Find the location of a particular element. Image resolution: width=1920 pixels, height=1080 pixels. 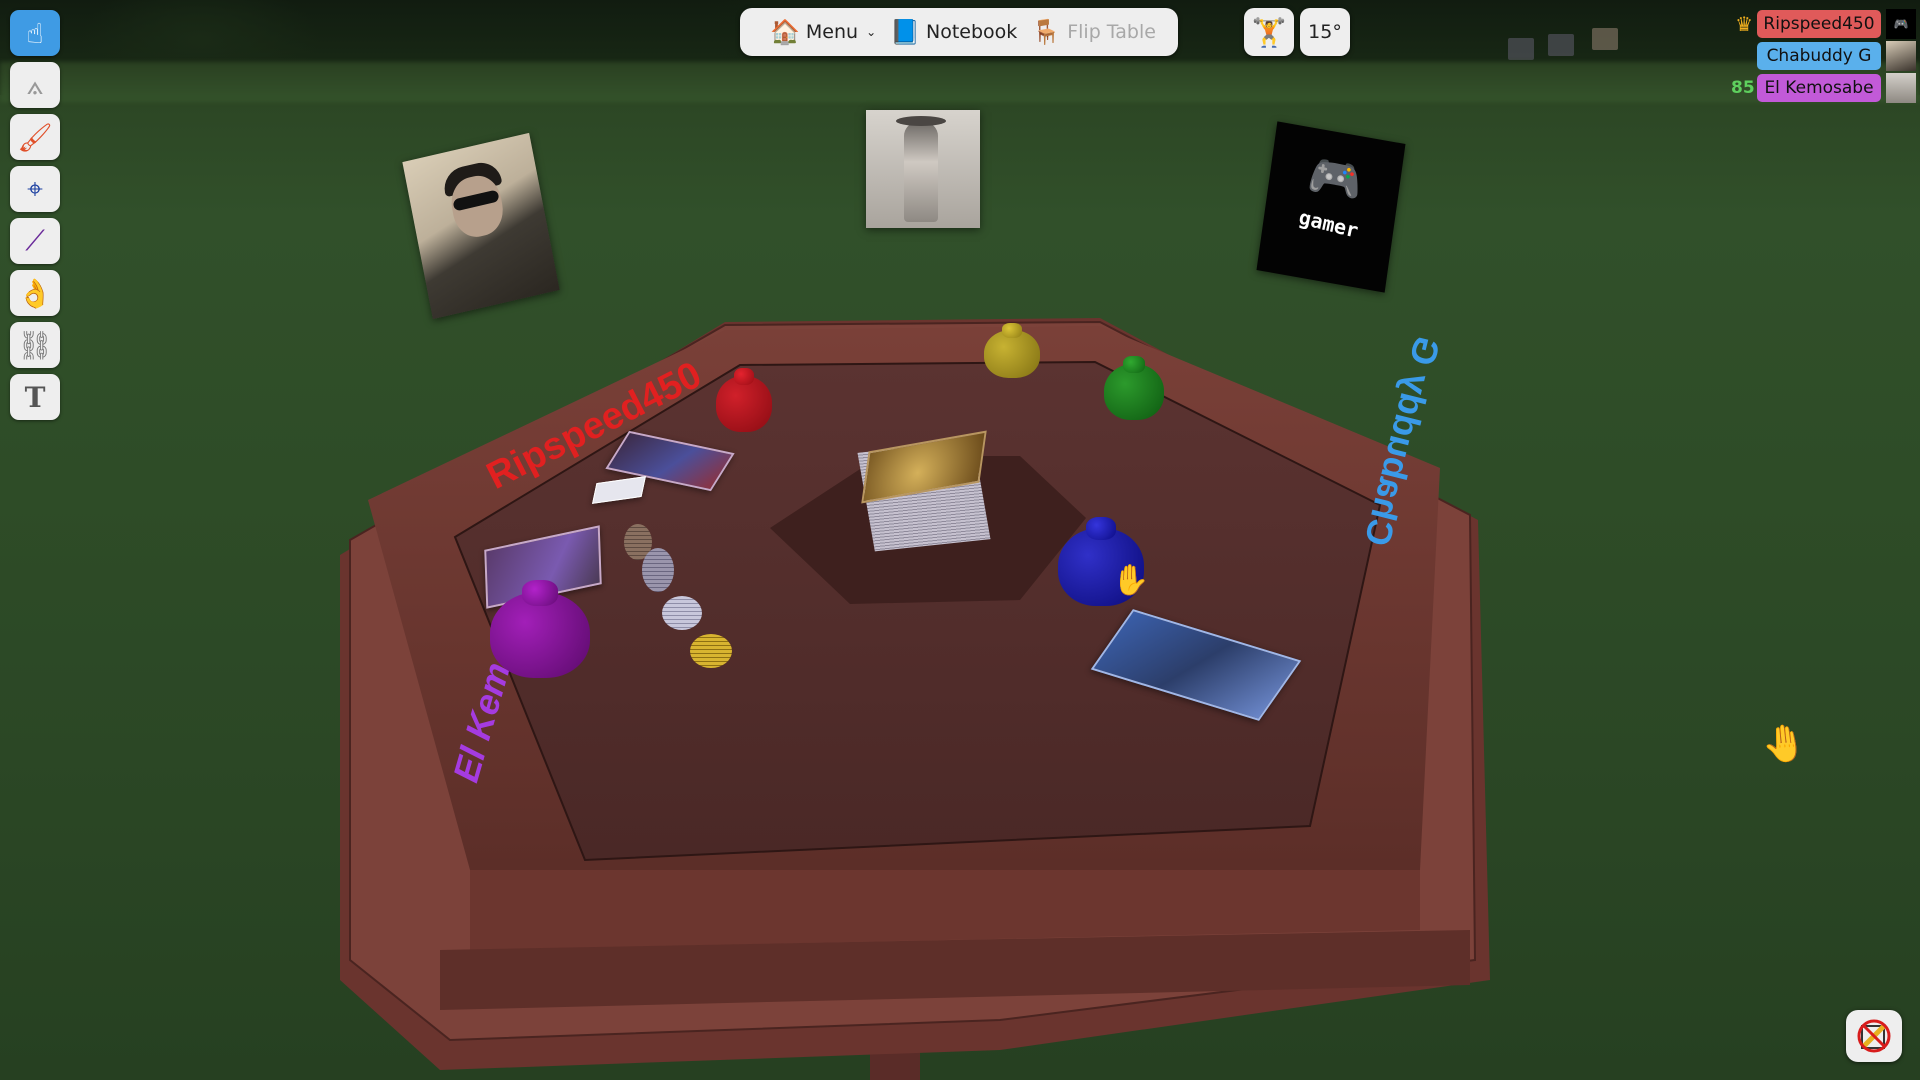

cowboy-avatar is located at coordinates (1901, 88).